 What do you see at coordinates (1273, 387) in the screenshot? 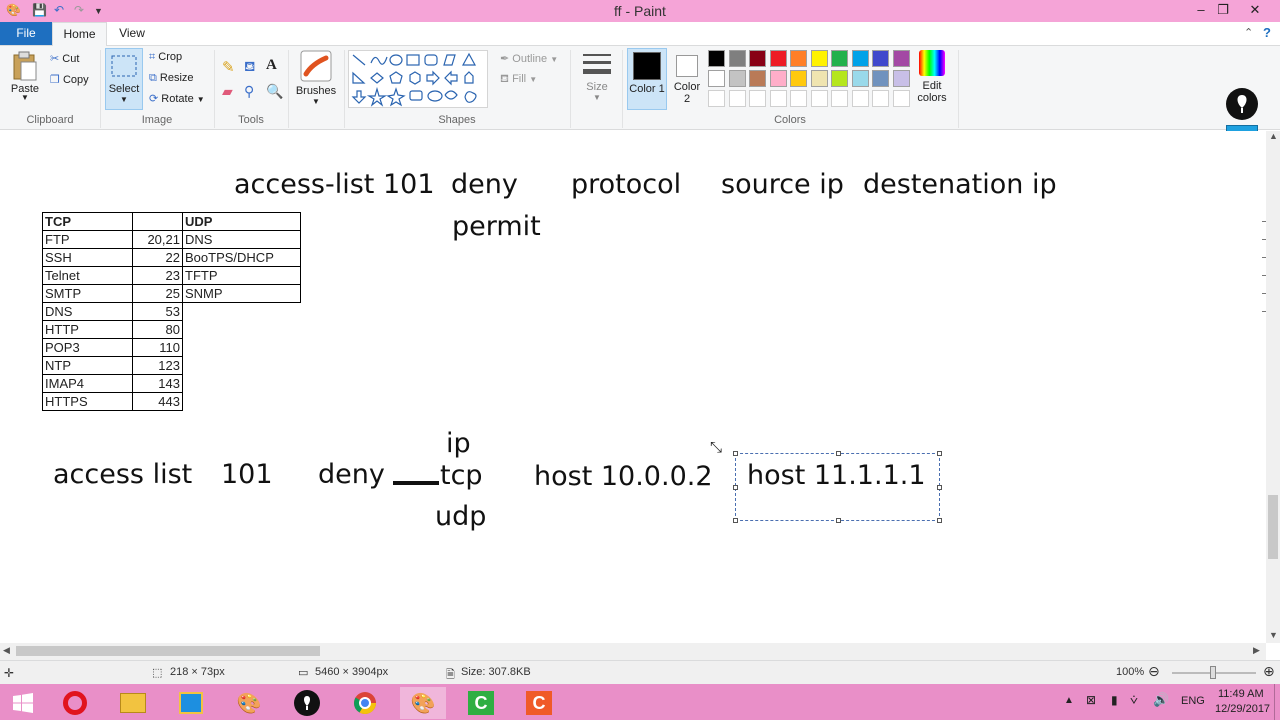
I see `vertical-scrollbar: ▲ ▼` at bounding box center [1273, 387].